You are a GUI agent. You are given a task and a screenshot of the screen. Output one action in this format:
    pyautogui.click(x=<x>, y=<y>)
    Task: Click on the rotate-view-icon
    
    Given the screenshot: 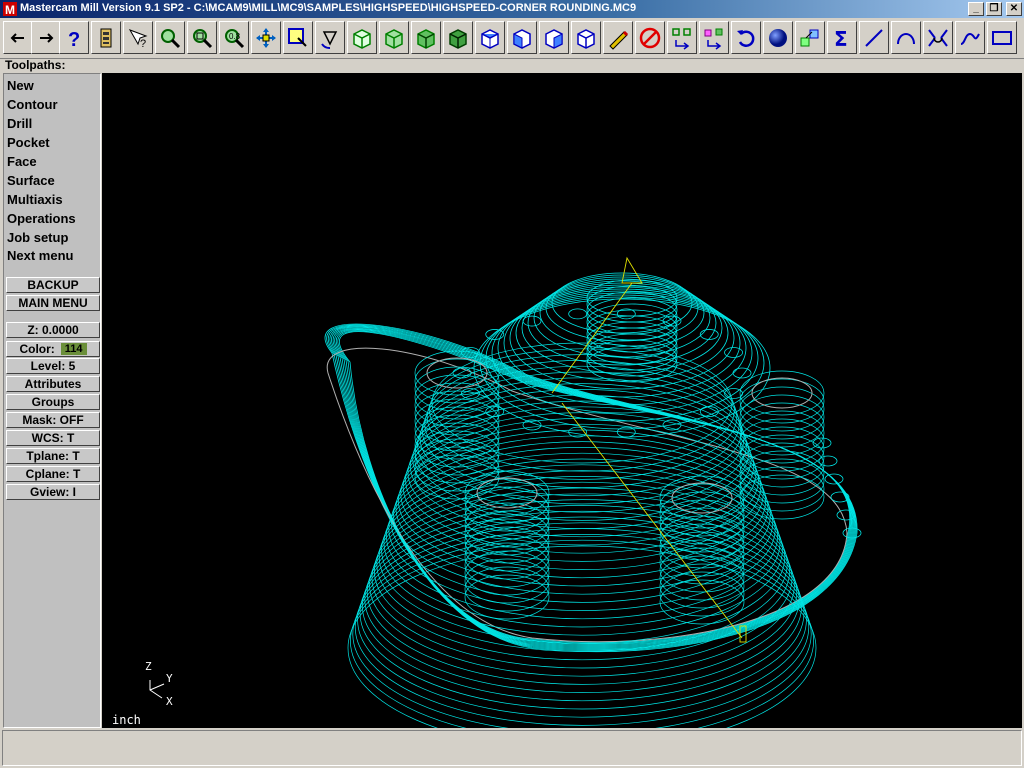 What is the action you would take?
    pyautogui.click(x=330, y=37)
    